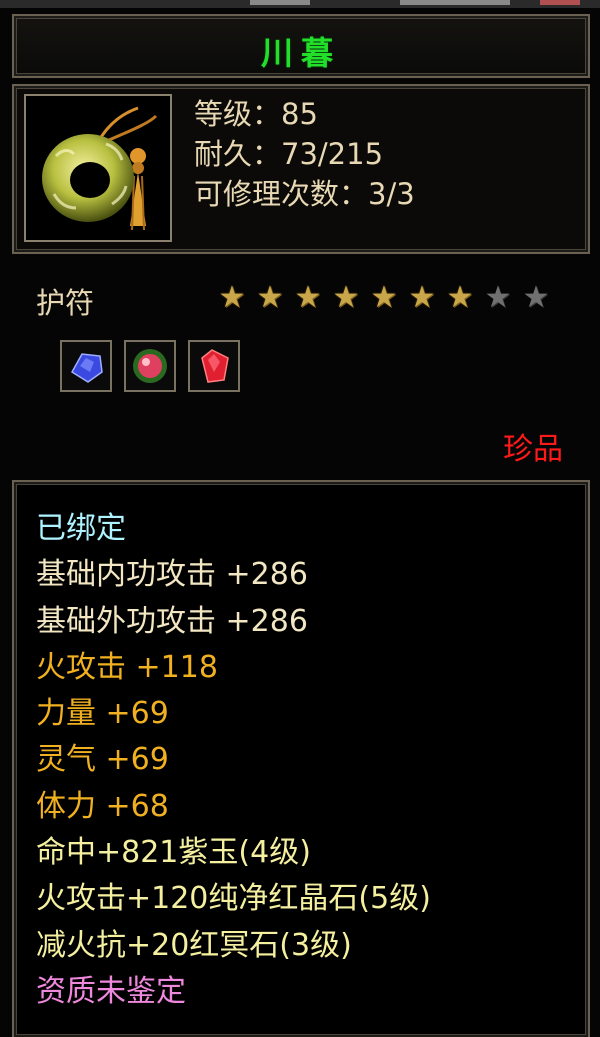 The height and width of the screenshot is (1037, 600). I want to click on attribute-line: 已绑定, so click(81, 528).